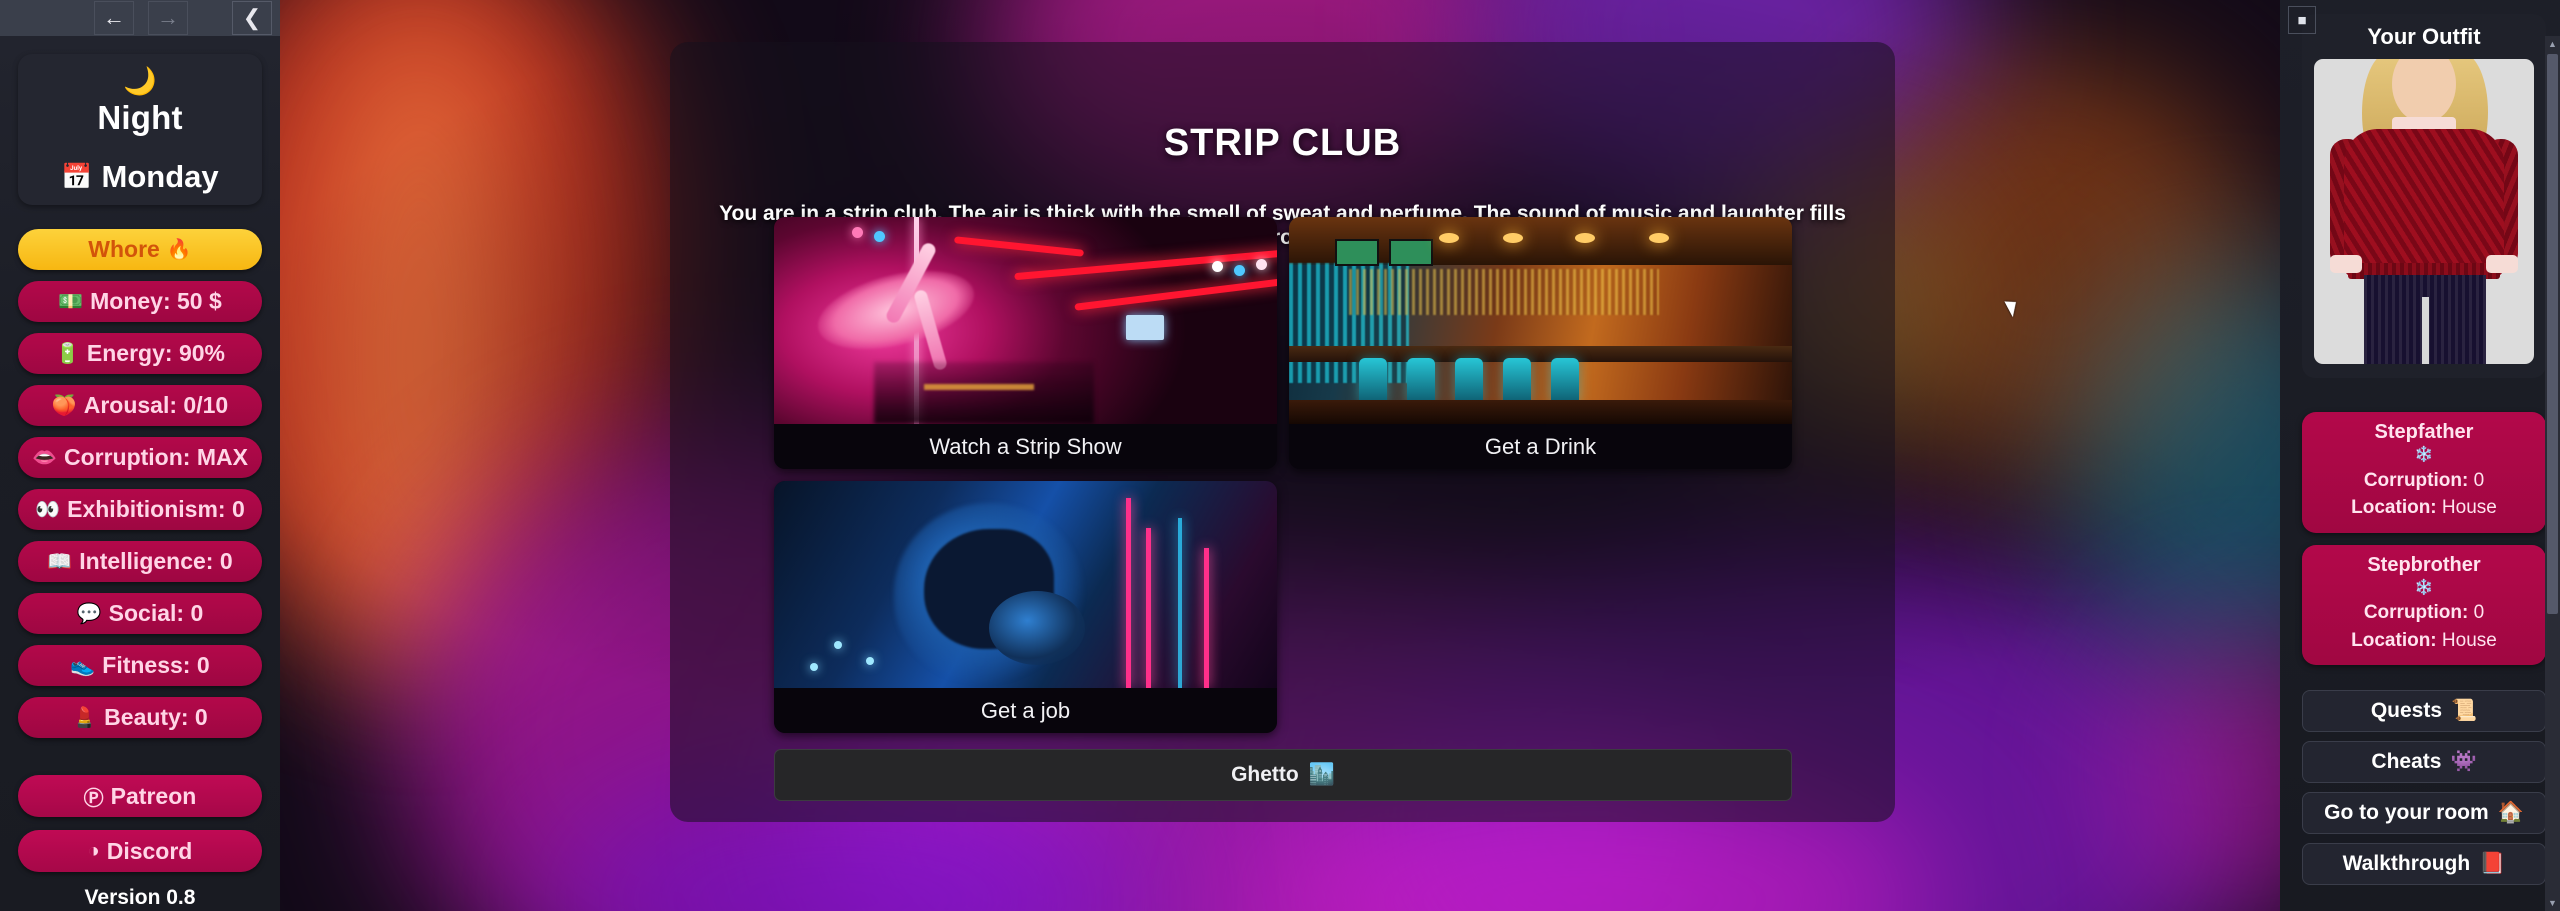  Describe the element at coordinates (93, 798) in the screenshot. I see `patreon-icon: Ⓟ` at that location.